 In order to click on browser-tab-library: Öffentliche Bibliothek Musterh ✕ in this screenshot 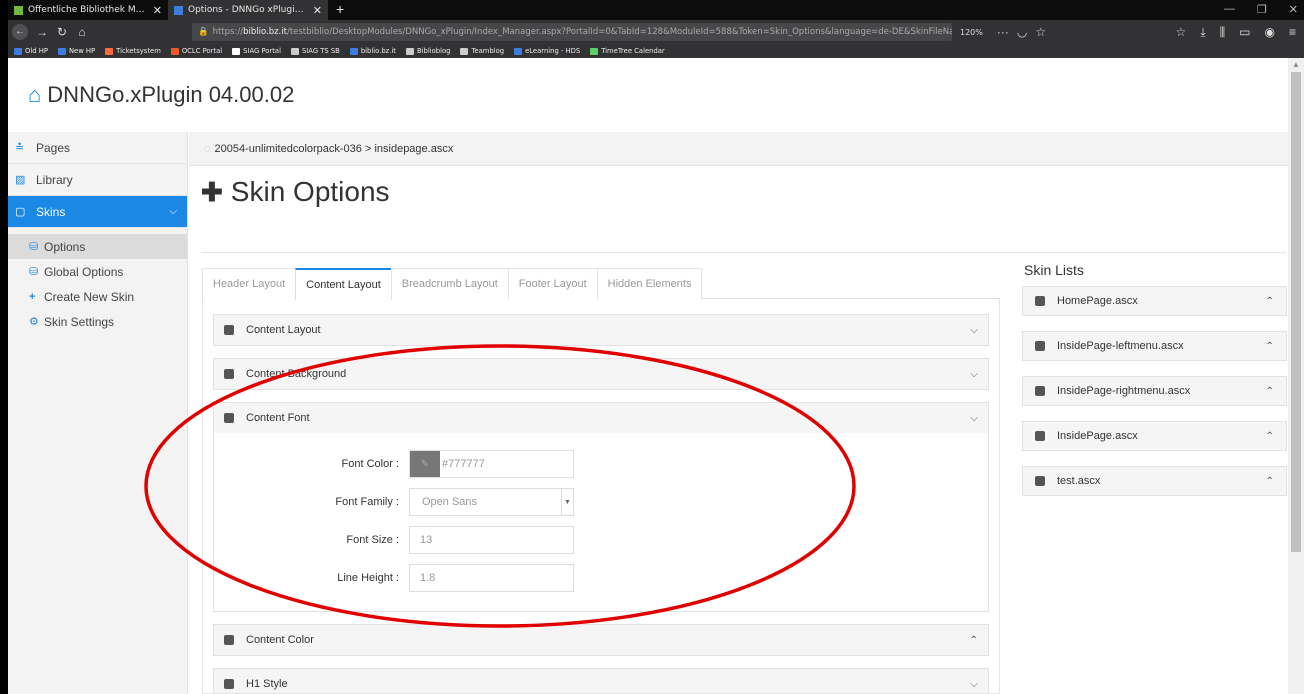, I will do `click(88, 10)`.